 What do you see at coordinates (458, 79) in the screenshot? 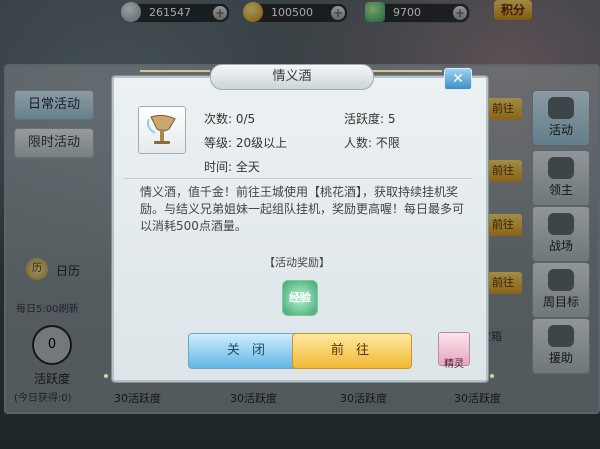
I see `close-icon: ✕` at bounding box center [458, 79].